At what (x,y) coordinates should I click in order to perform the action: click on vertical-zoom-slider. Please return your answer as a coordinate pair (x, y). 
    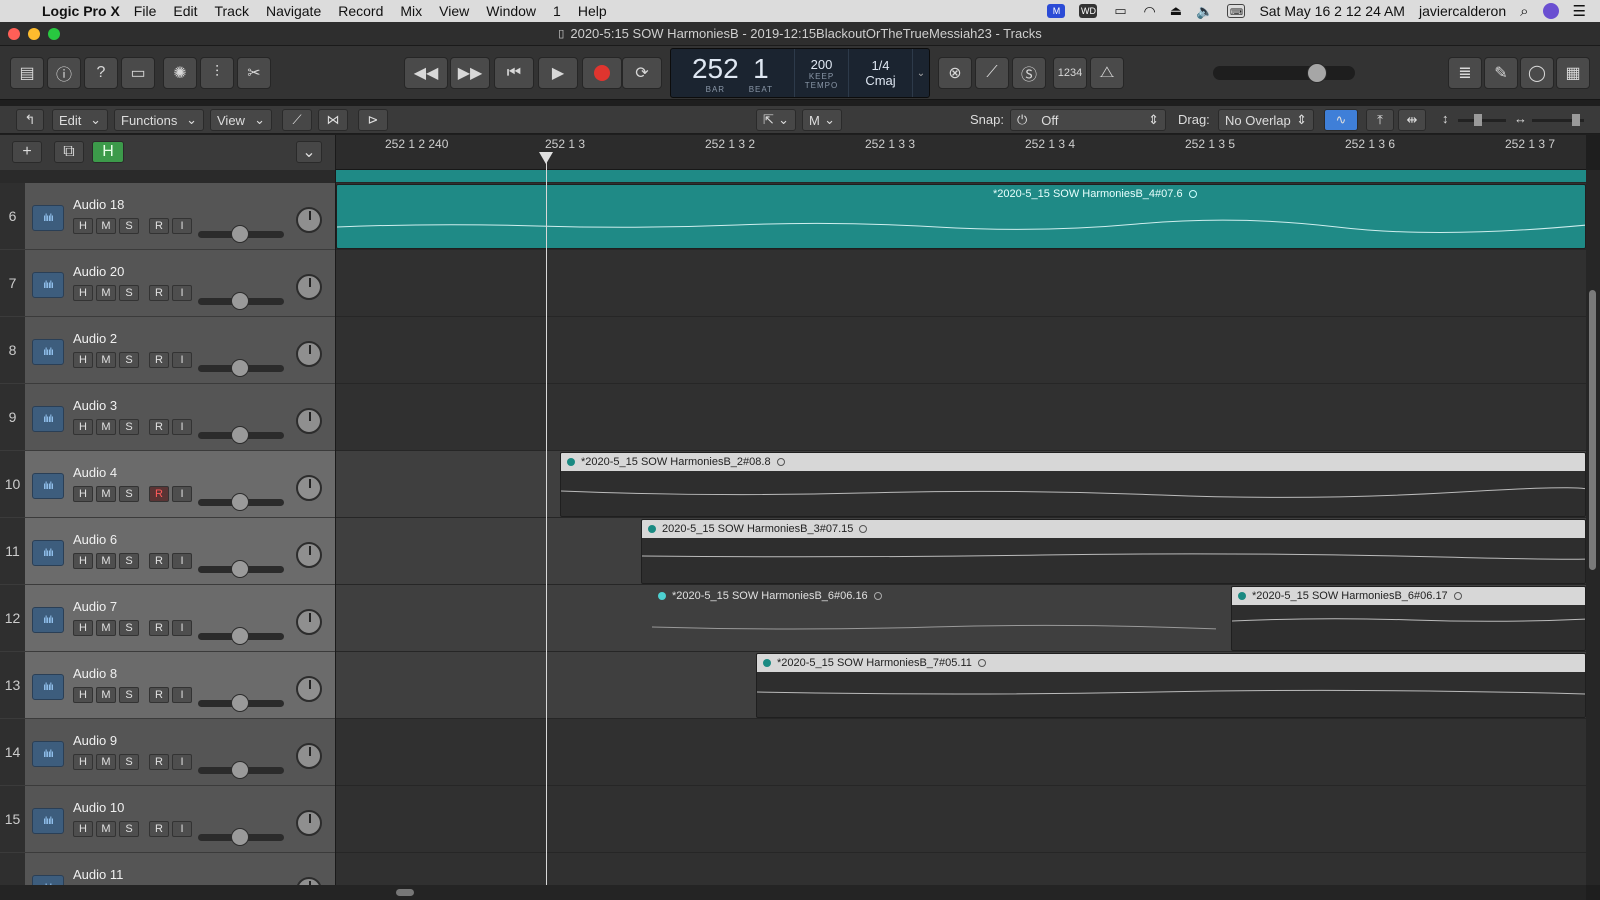
    Looking at the image, I should click on (1482, 120).